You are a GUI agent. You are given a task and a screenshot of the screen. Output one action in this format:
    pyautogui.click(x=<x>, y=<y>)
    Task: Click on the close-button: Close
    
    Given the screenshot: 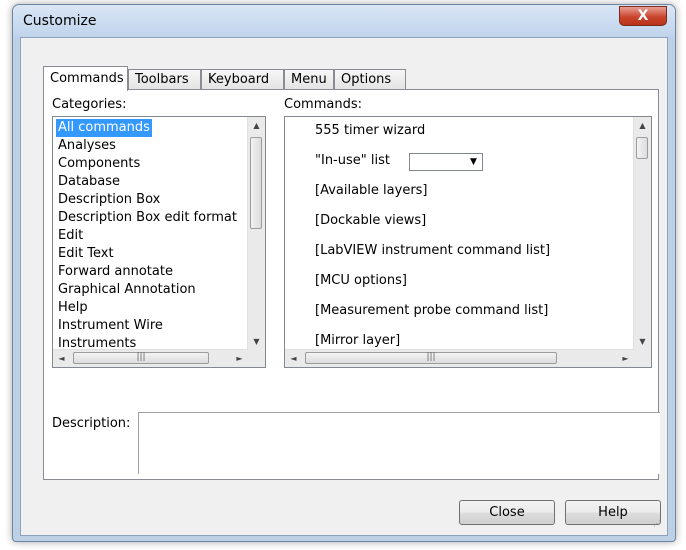 What is the action you would take?
    pyautogui.click(x=507, y=512)
    